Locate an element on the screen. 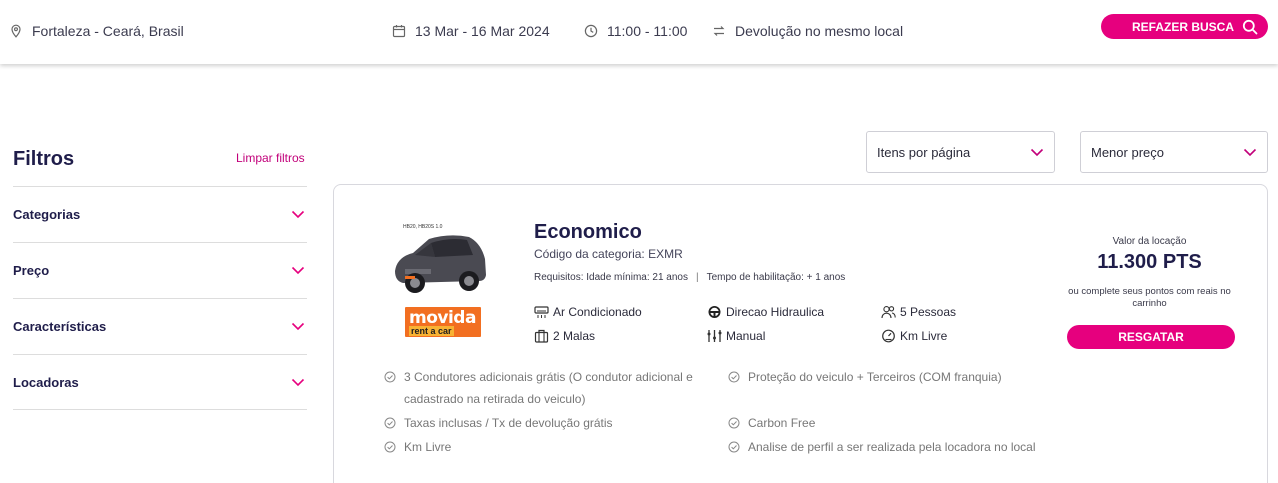 The height and width of the screenshot is (483, 1278). min-age-requirement: Requisitos: Idade mínima: 21 anos is located at coordinates (611, 277).